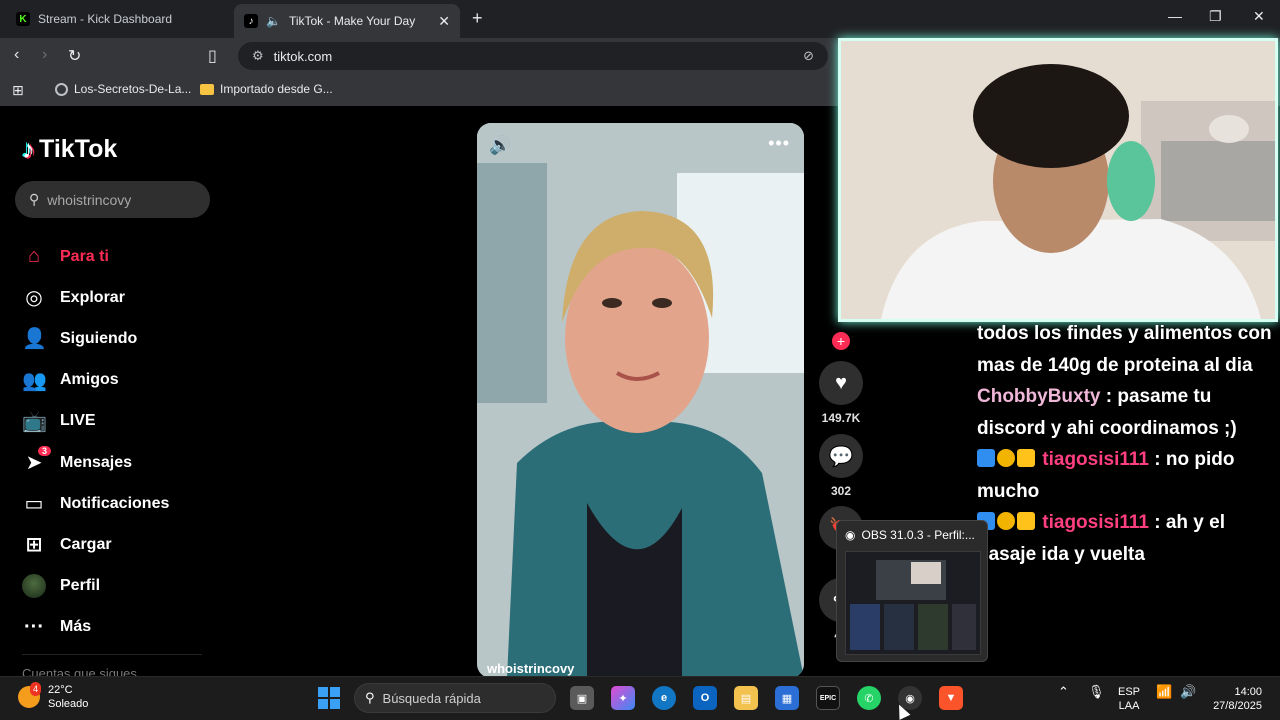 The width and height of the screenshot is (1280, 720). I want to click on crown-icon, so click(1026, 458).